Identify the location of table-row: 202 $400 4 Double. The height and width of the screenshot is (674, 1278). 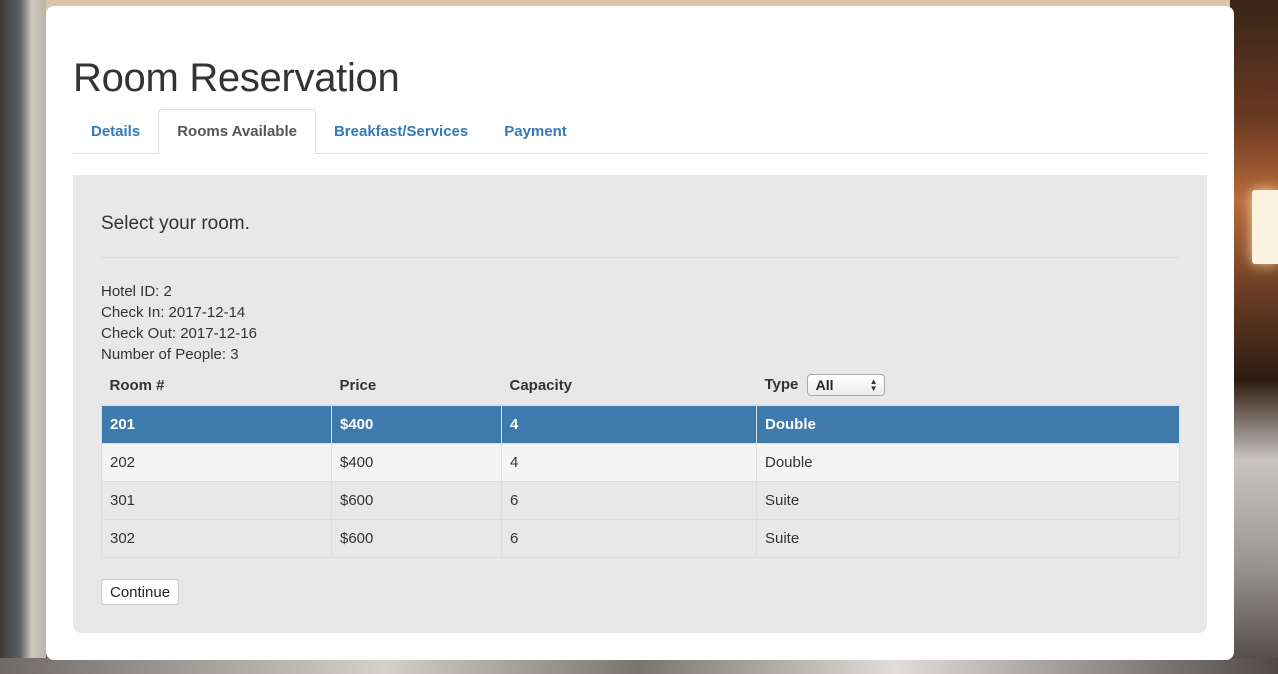
(640, 462).